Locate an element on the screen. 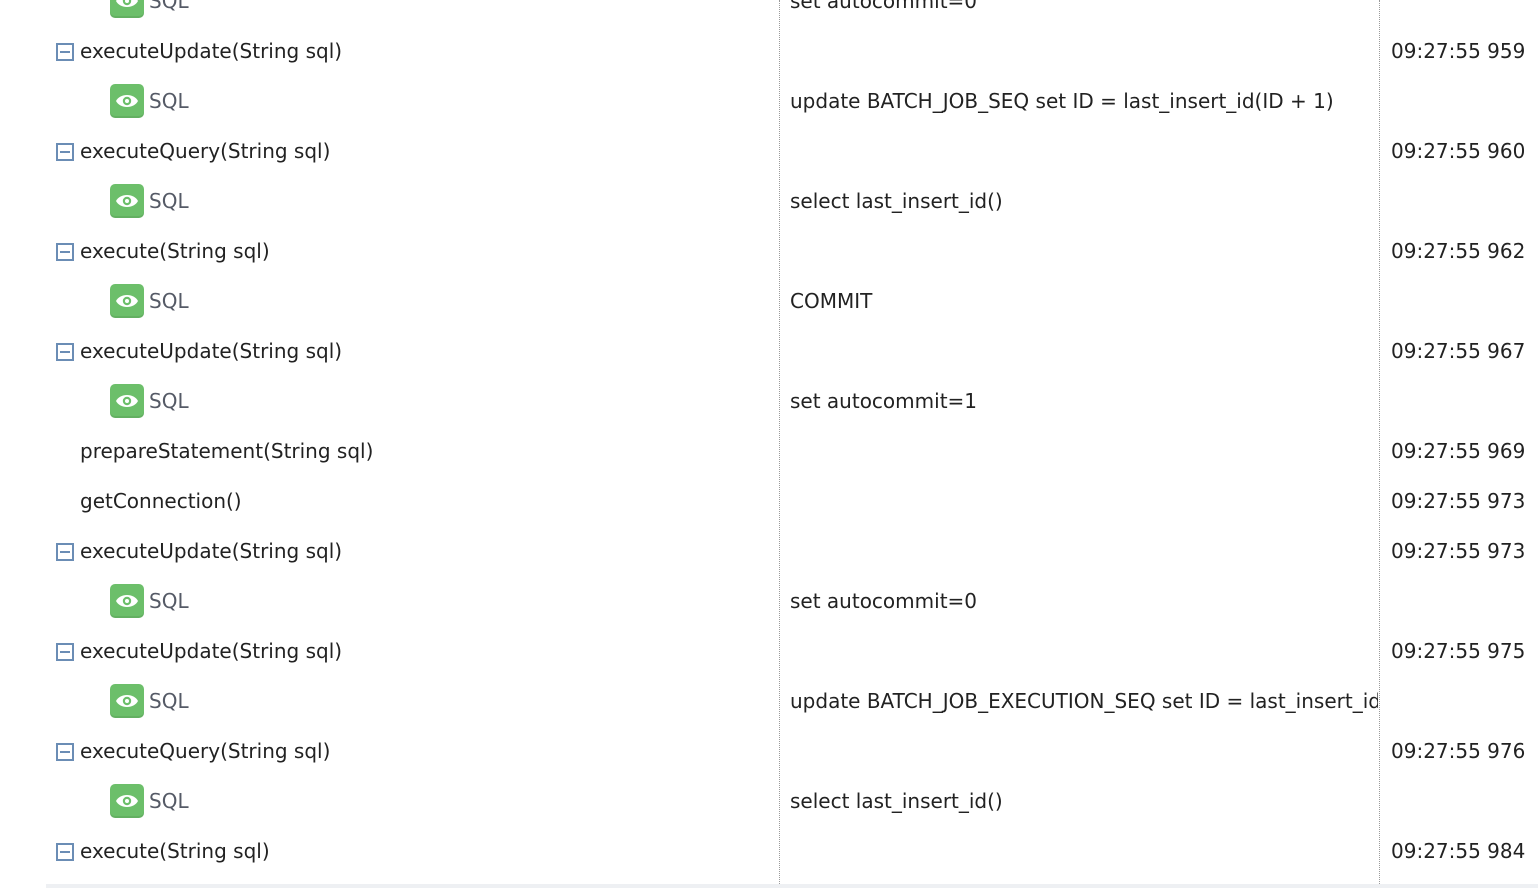 The width and height of the screenshot is (1538, 888). timestamp: 09:27:55 984 is located at coordinates (1458, 851).